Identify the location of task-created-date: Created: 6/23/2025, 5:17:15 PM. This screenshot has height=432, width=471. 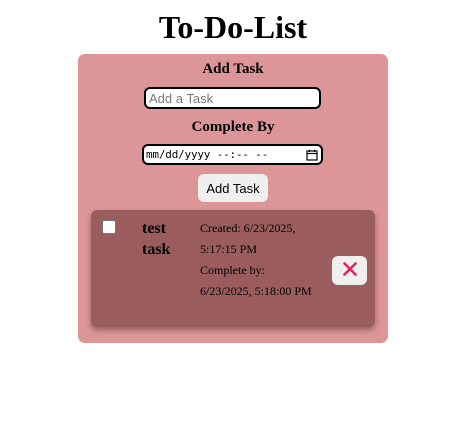
(248, 238).